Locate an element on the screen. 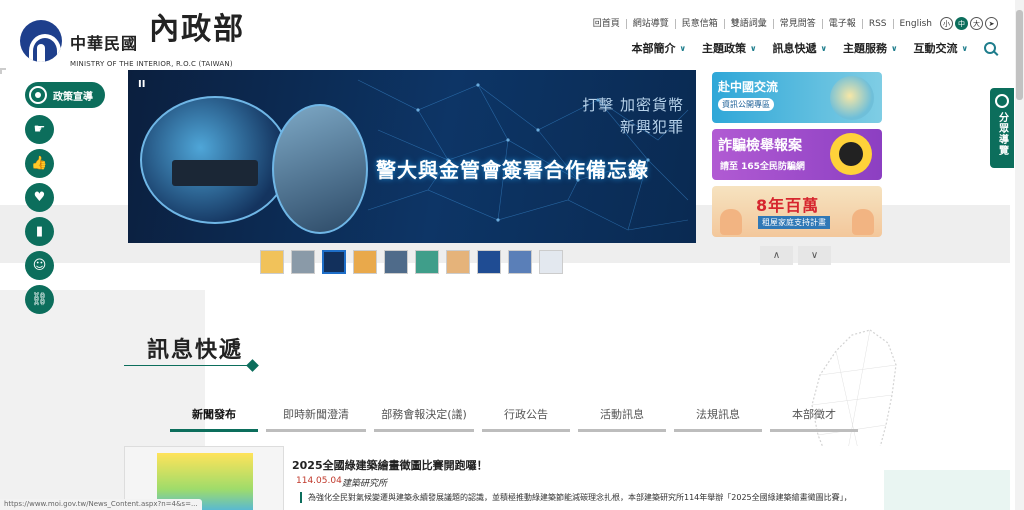  tab-recruitment: 本部徵才 is located at coordinates (814, 419).